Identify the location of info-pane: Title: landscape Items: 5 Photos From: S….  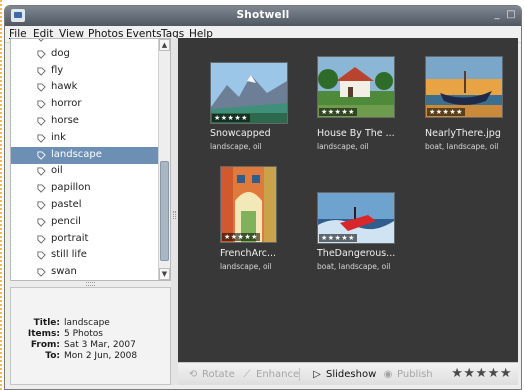
(90, 336).